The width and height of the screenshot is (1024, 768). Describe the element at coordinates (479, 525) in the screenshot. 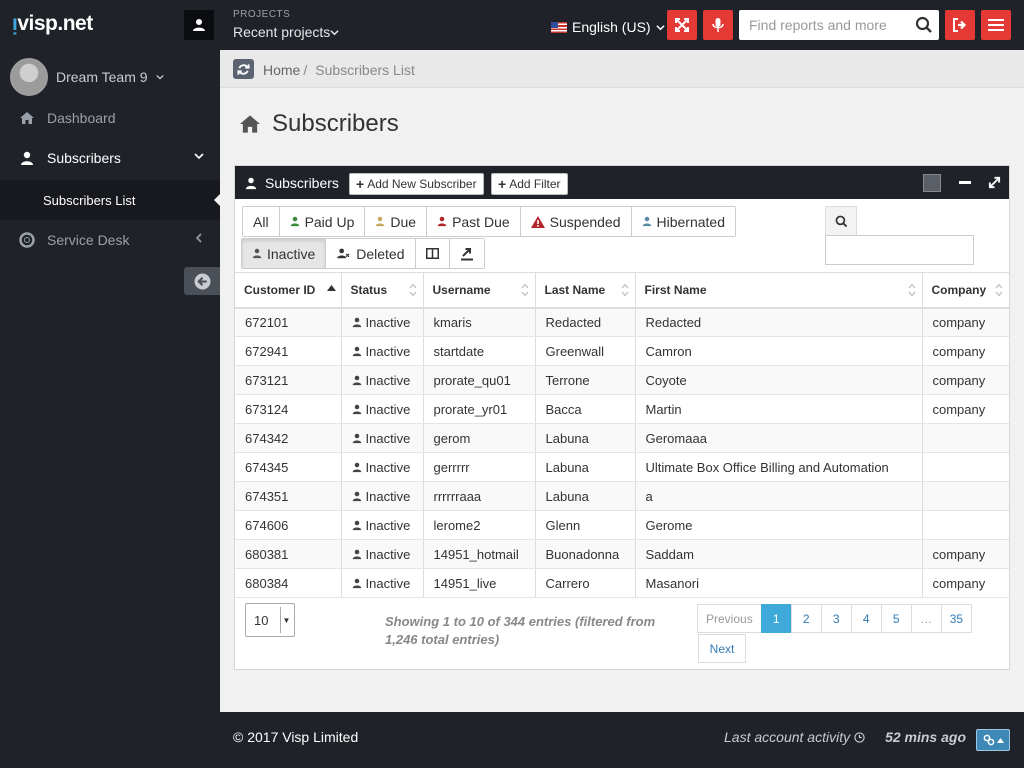

I see `cell-username: lerome2` at that location.